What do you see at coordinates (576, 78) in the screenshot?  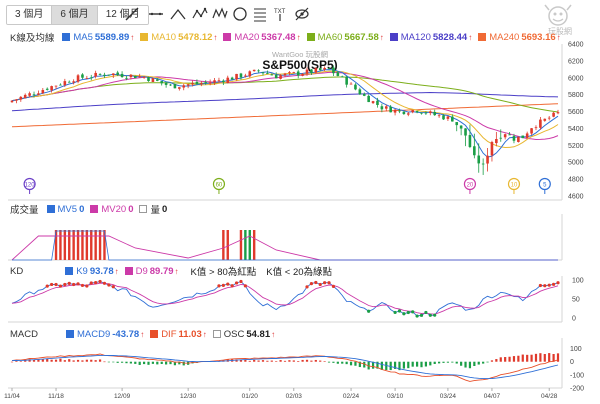 I see `kline-y-tick: 6000` at bounding box center [576, 78].